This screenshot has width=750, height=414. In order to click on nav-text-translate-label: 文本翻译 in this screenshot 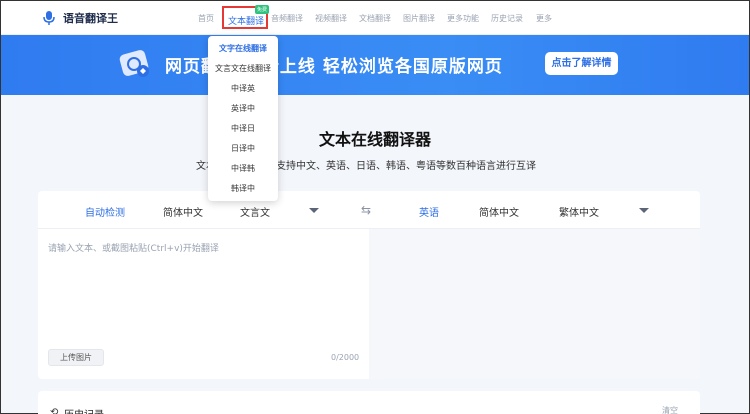, I will do `click(246, 22)`.